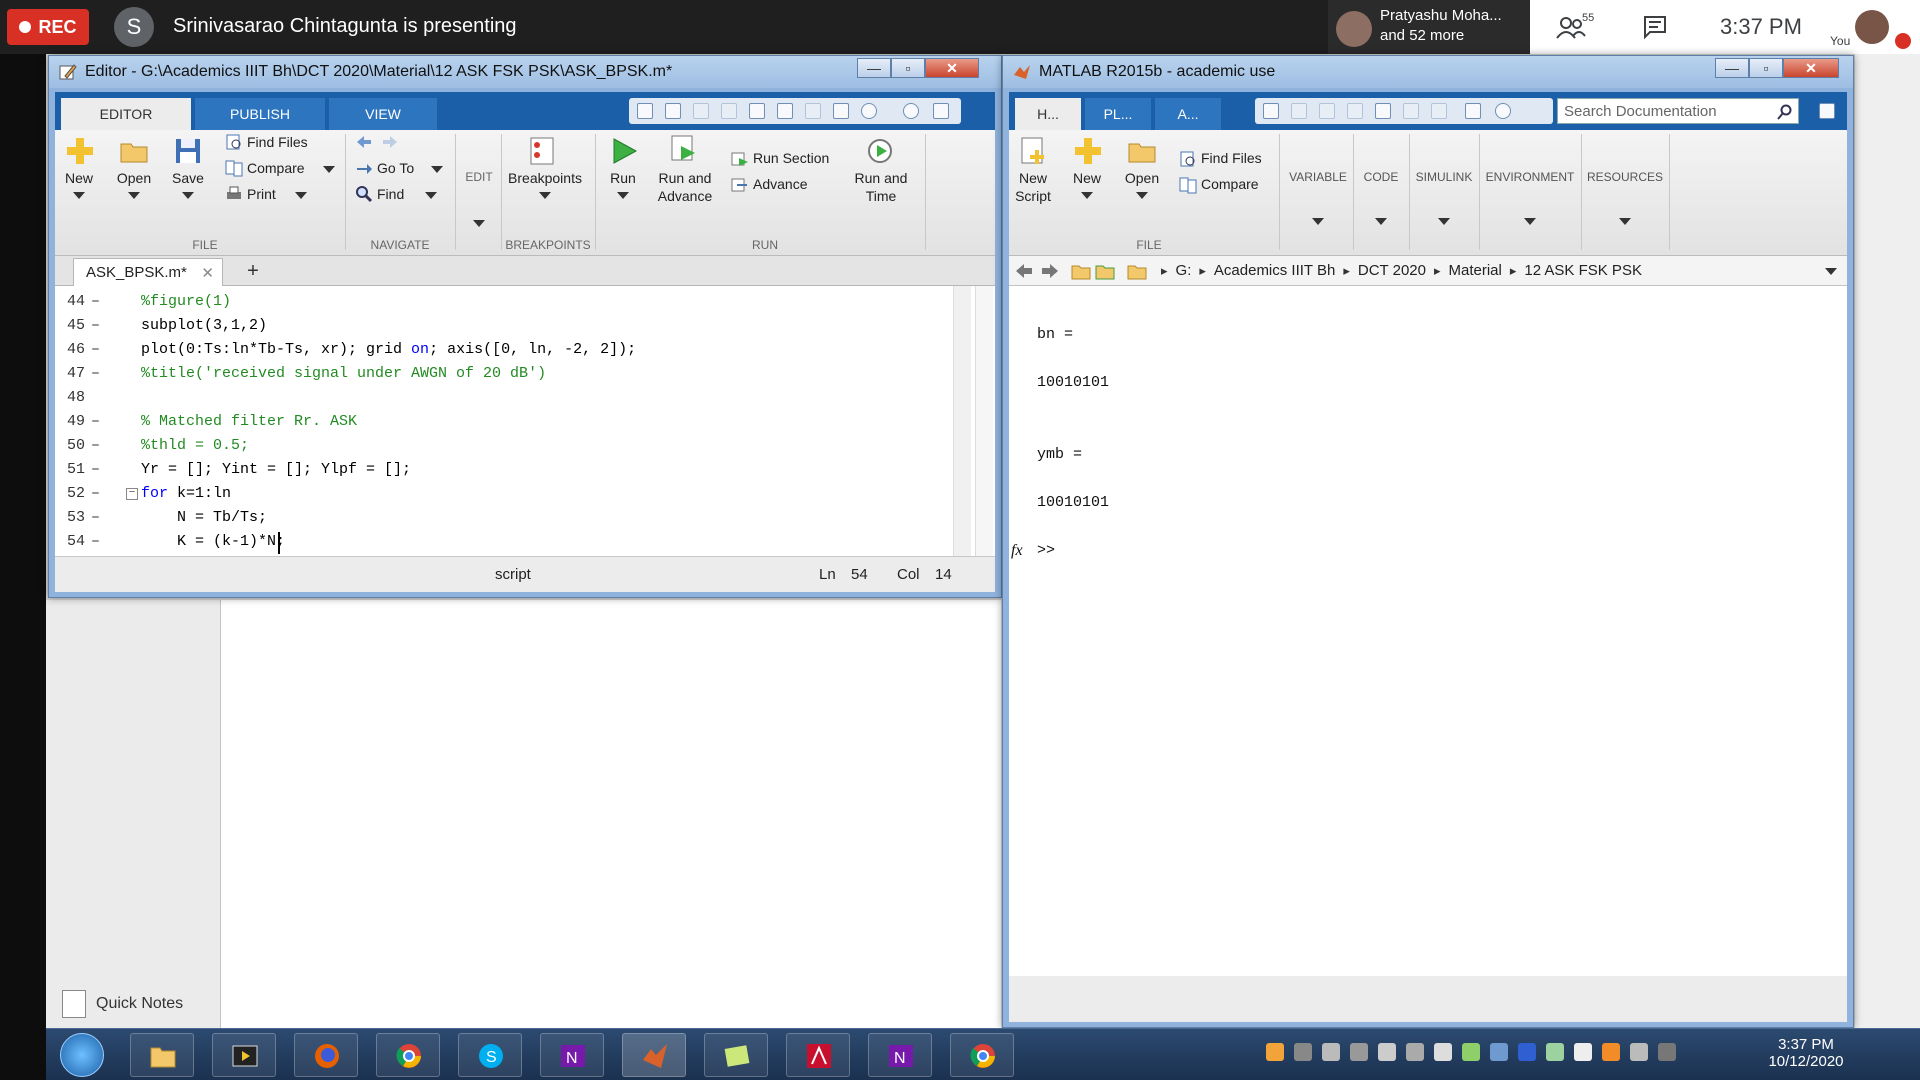  I want to click on taskbar-skype: S, so click(490, 1055).